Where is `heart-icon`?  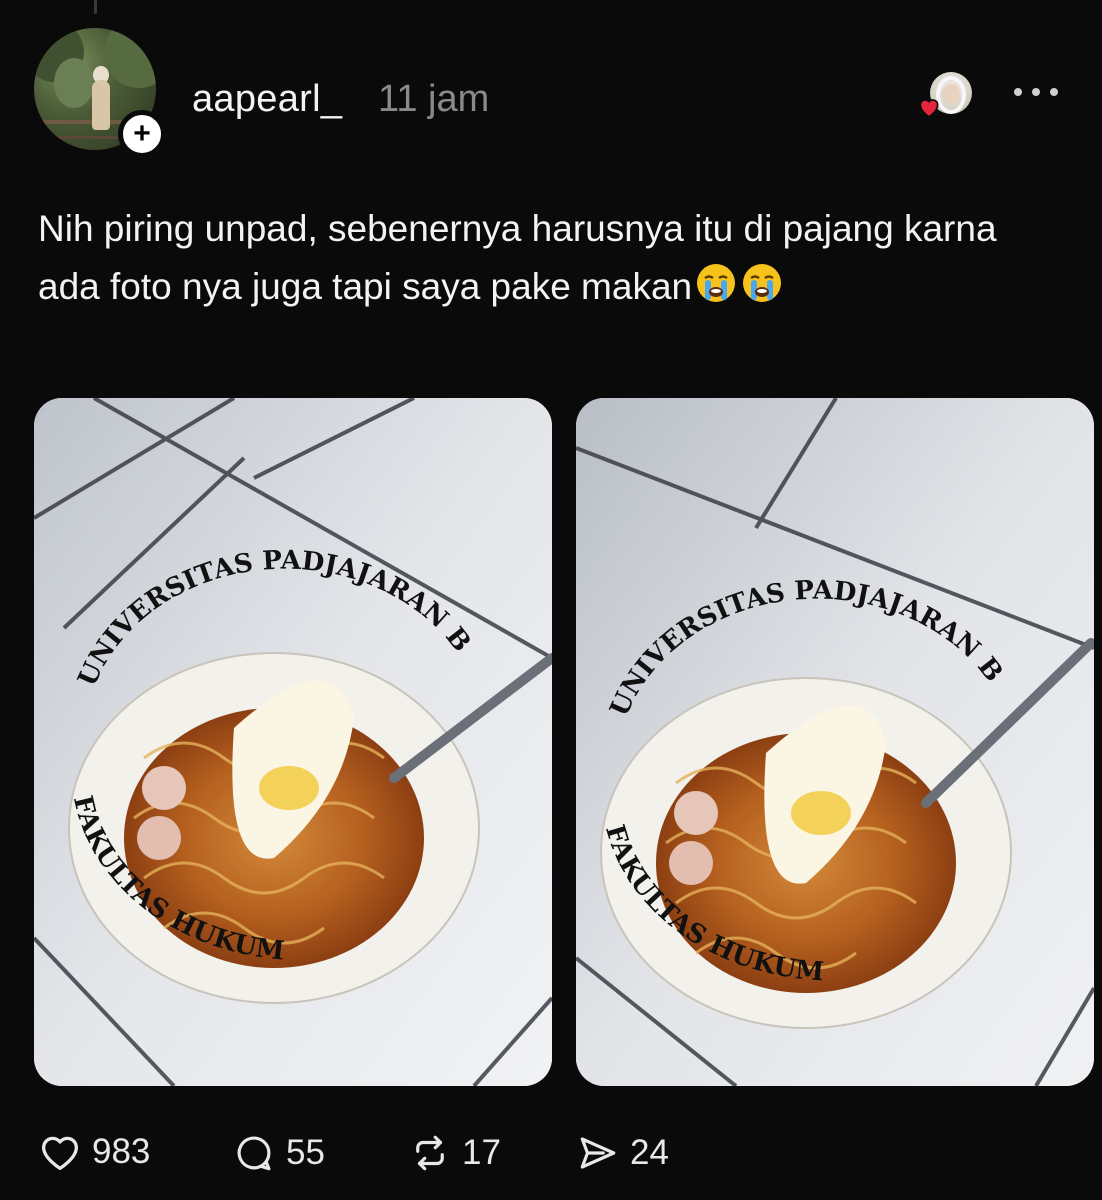
heart-icon is located at coordinates (60, 1153).